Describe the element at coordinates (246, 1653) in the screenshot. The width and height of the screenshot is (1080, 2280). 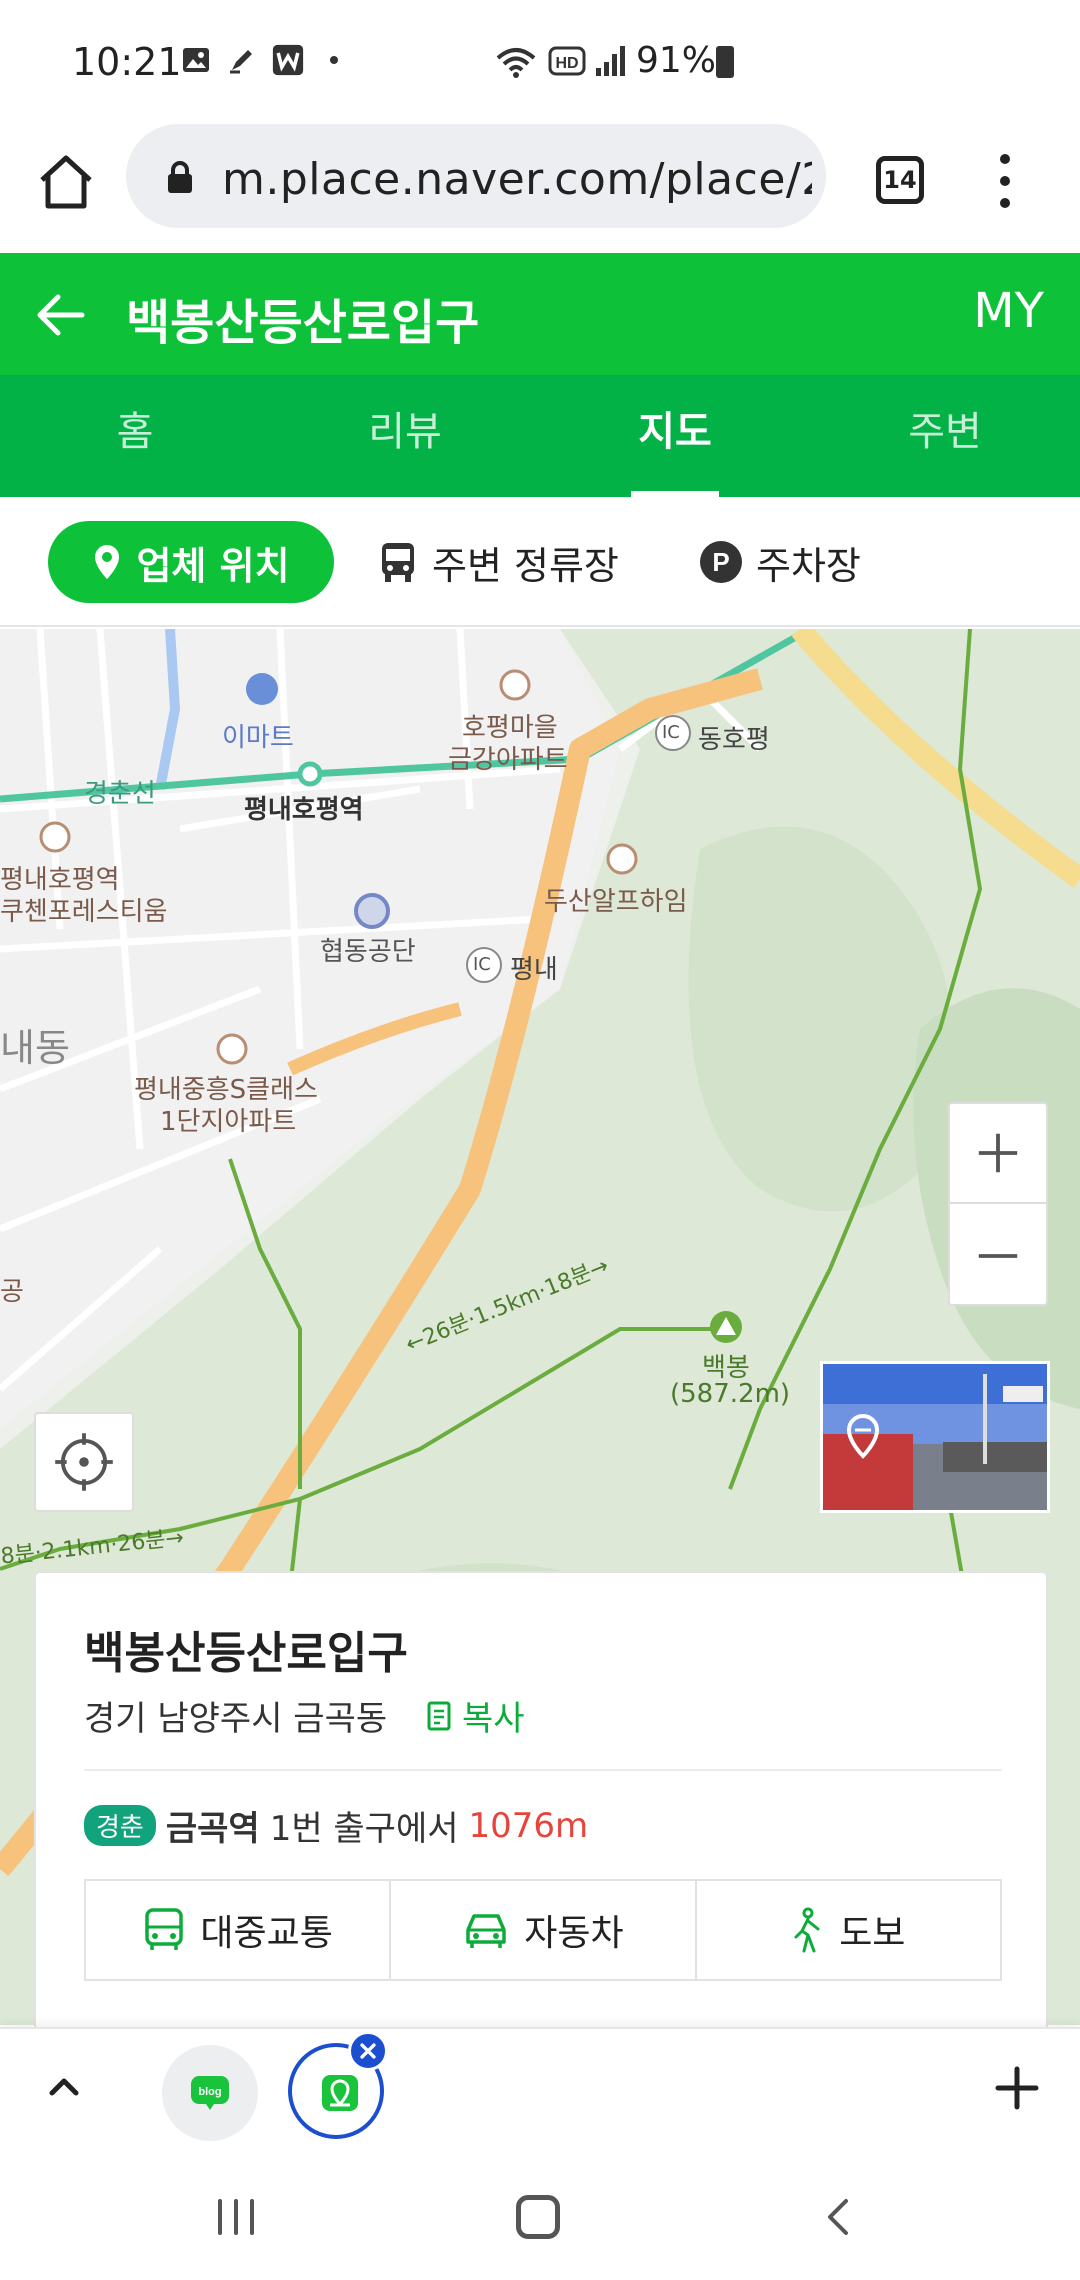
I see `place-name: 백봉산등산로입구` at that location.